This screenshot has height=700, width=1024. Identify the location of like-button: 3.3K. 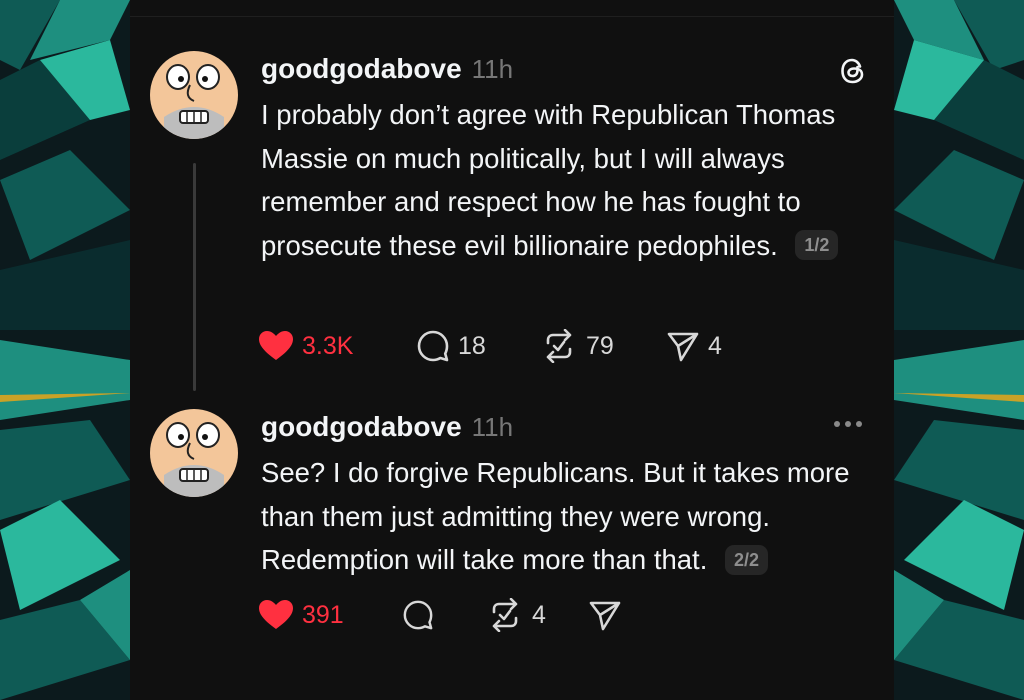
(314, 346).